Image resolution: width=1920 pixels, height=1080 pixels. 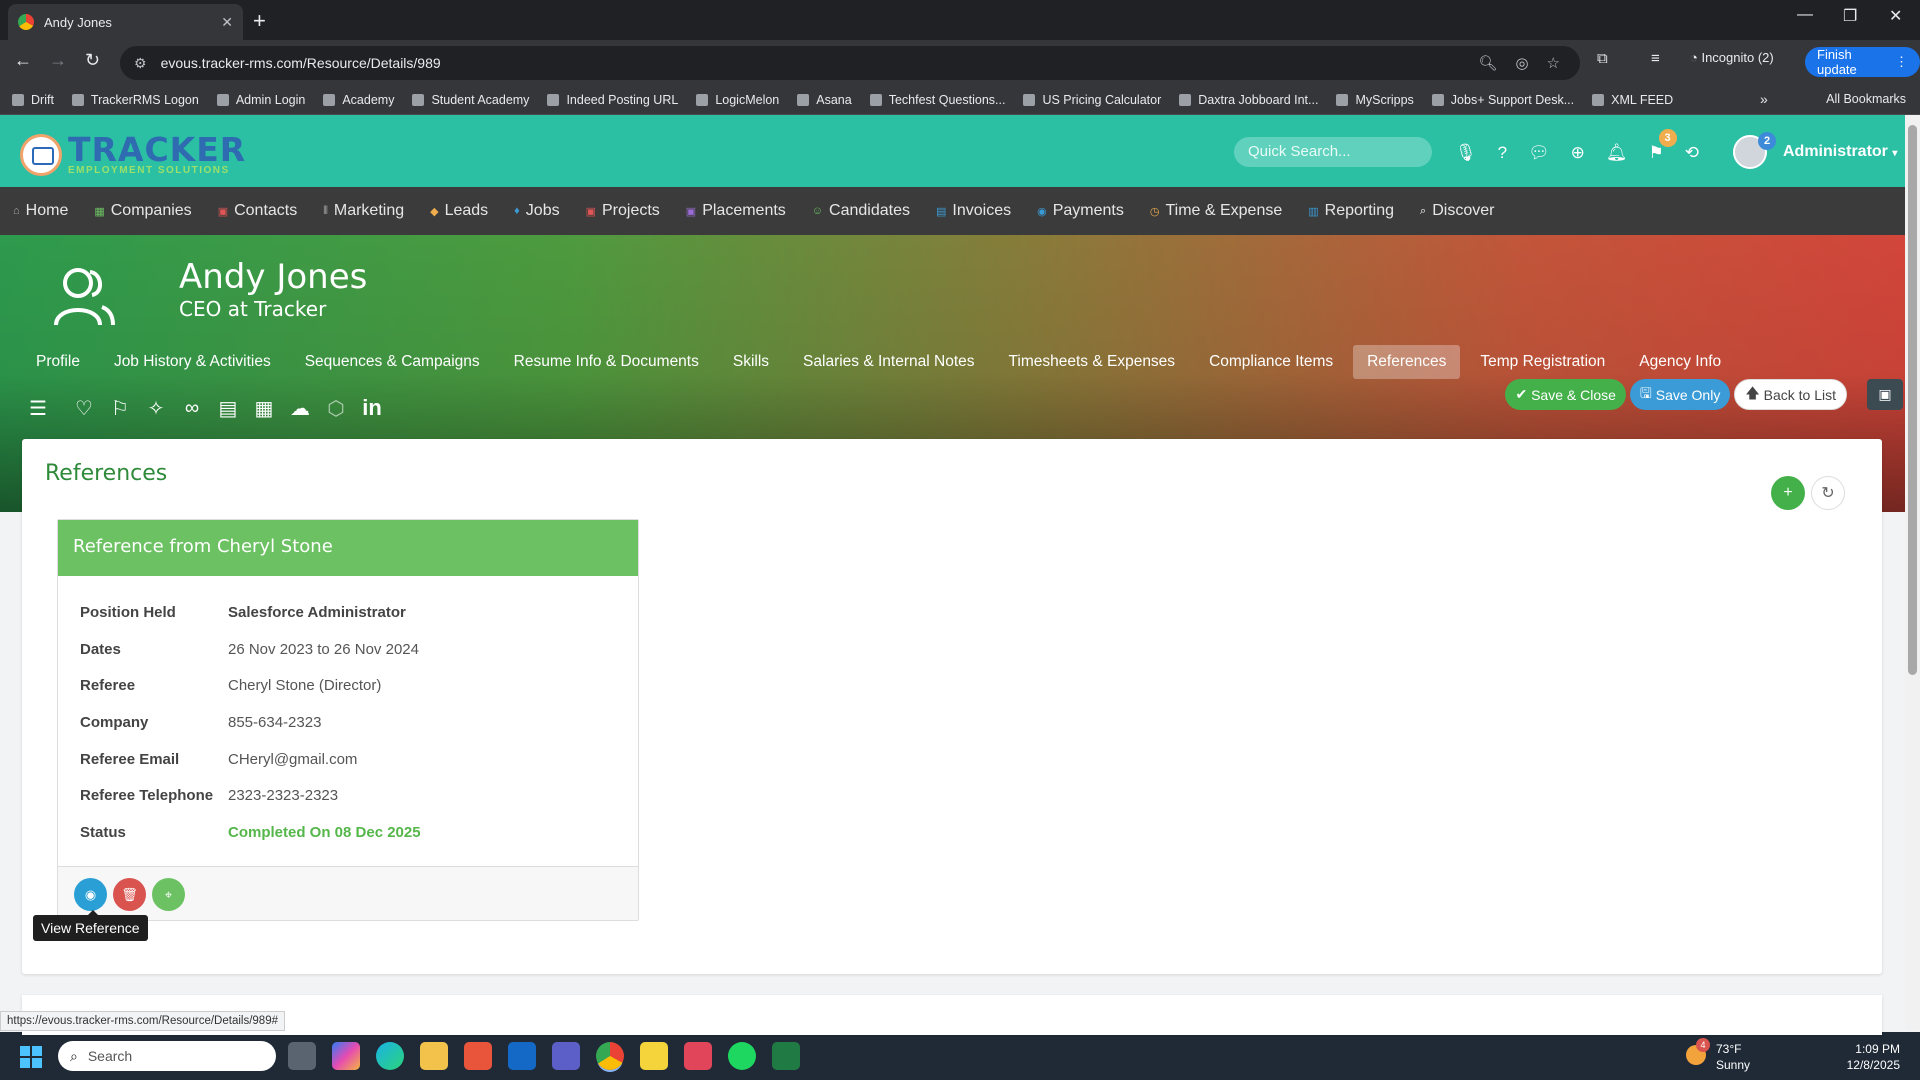 I want to click on eye-off-icon: ◎, so click(x=1521, y=63).